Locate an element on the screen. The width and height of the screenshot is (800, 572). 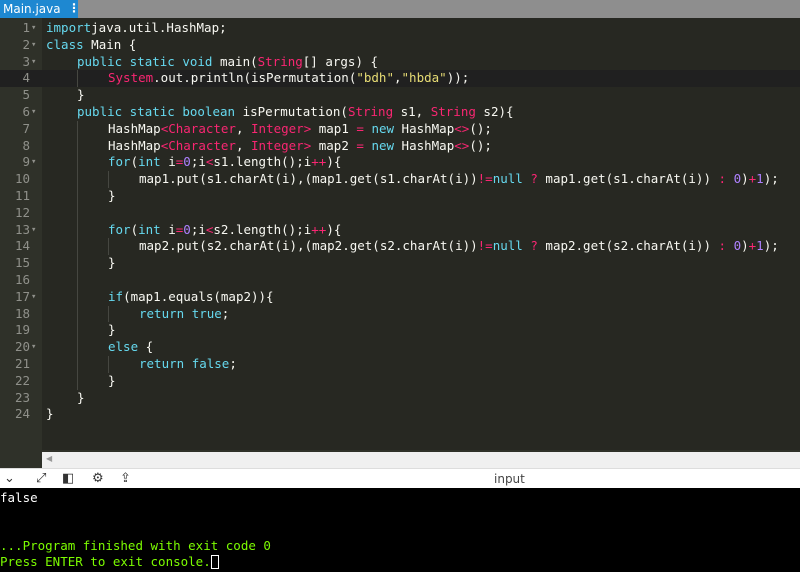
line-number: 19 is located at coordinates (22, 330).